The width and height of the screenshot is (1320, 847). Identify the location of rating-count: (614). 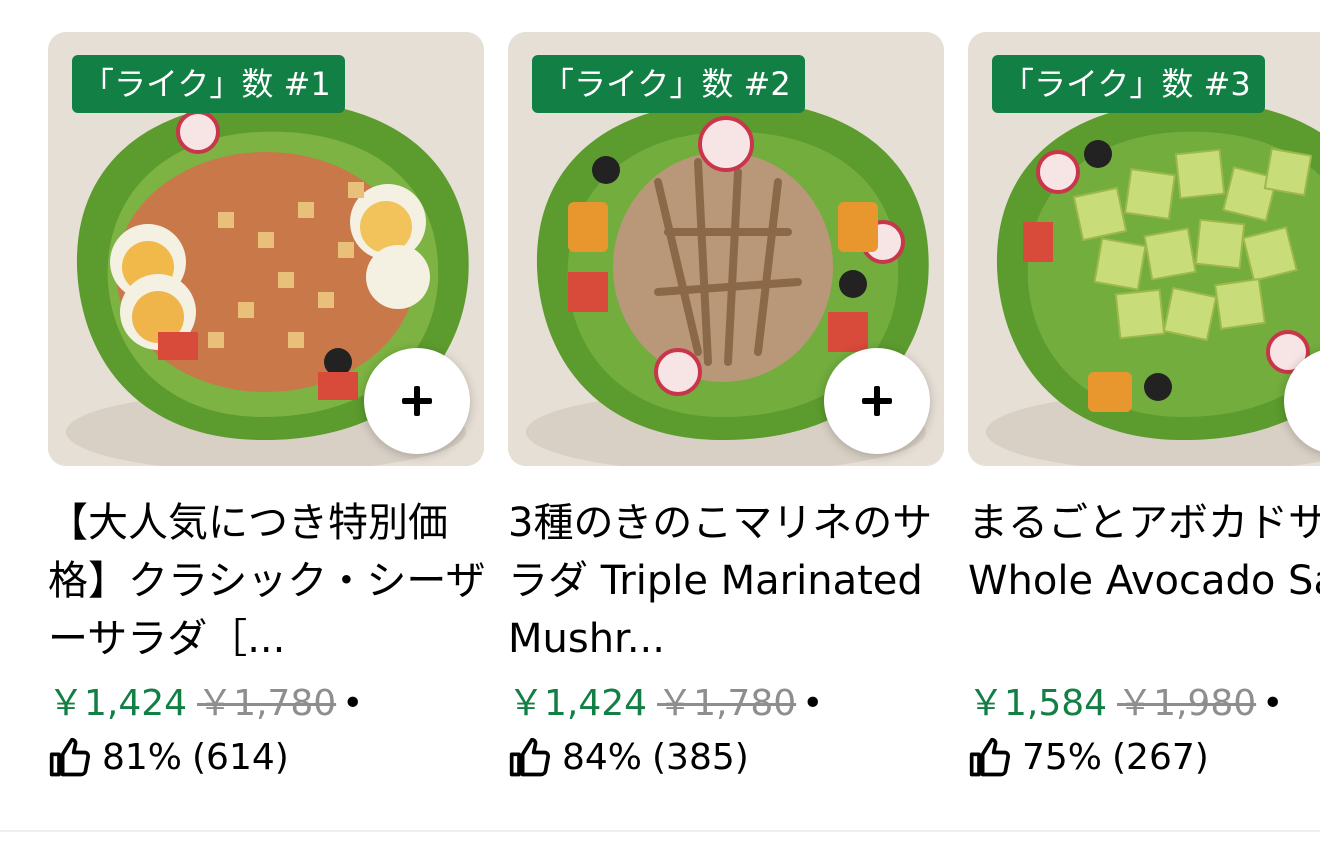
(240, 757).